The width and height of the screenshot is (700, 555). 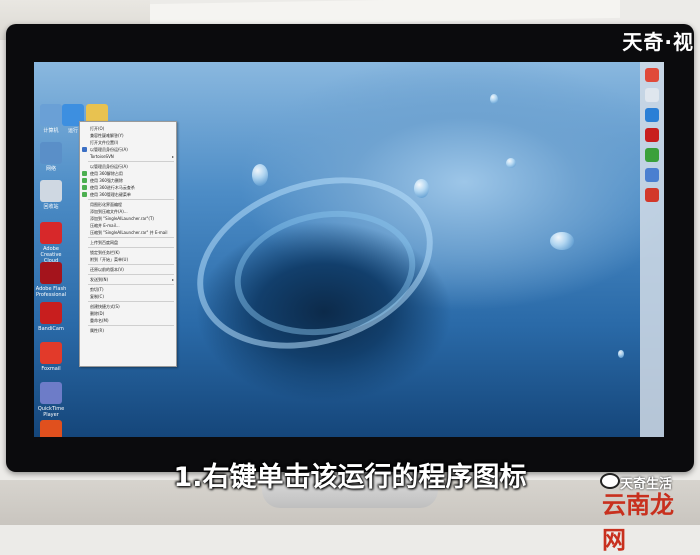 I want to click on menu-item: 创建快捷方式(S), so click(x=128, y=306).